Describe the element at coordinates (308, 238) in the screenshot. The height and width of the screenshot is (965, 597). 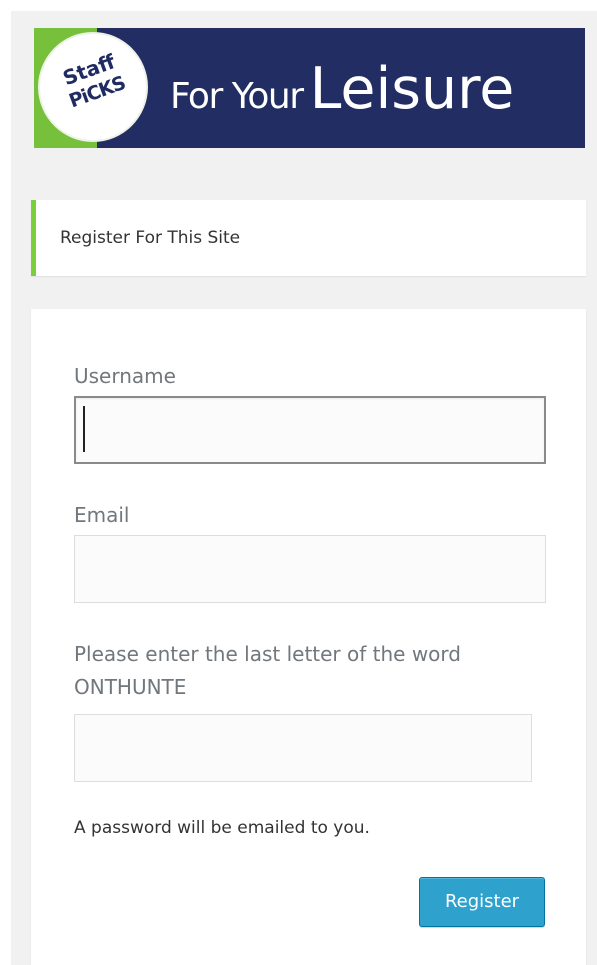
I see `register-notice: Register For This Site` at that location.